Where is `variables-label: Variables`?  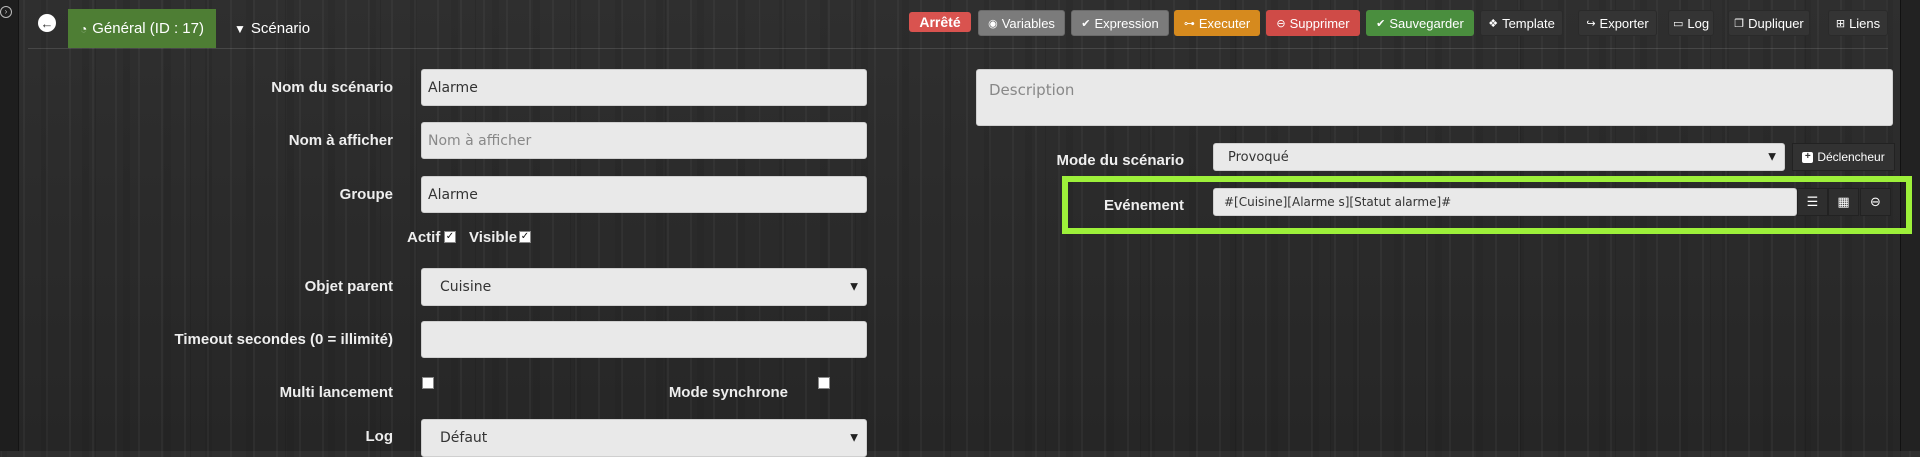 variables-label: Variables is located at coordinates (1028, 23).